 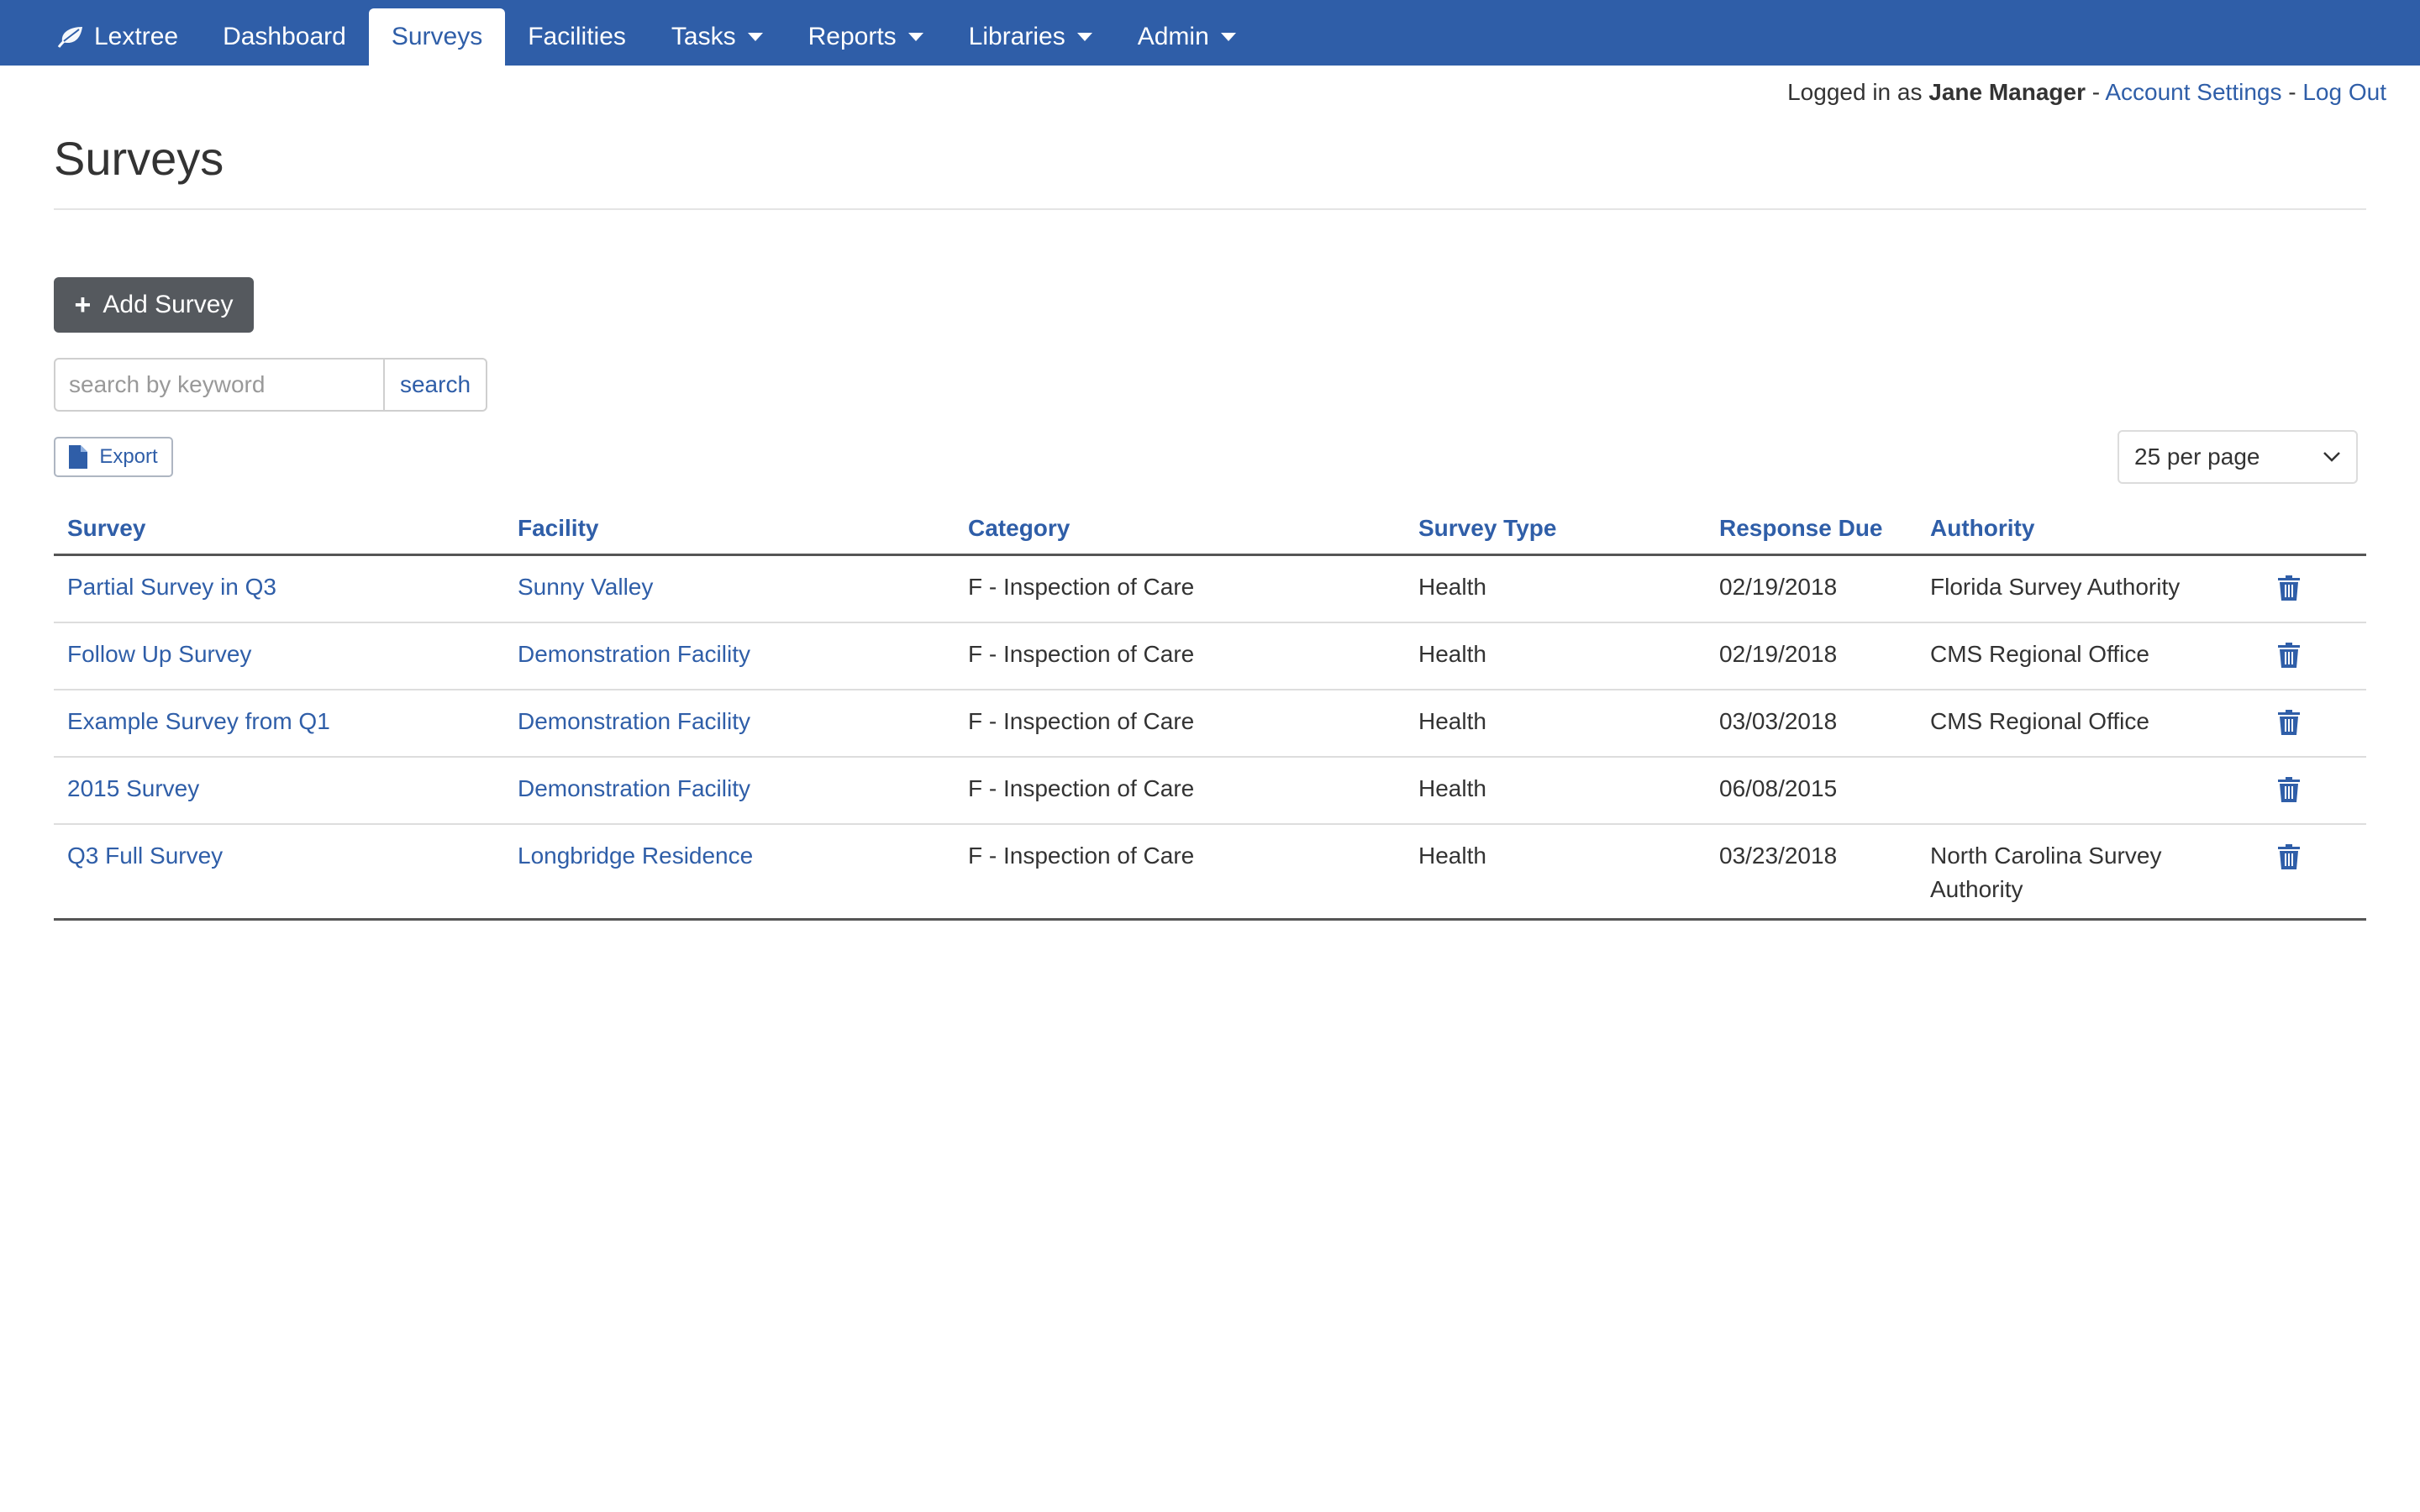 I want to click on column-header-facility: Facility, so click(x=729, y=528).